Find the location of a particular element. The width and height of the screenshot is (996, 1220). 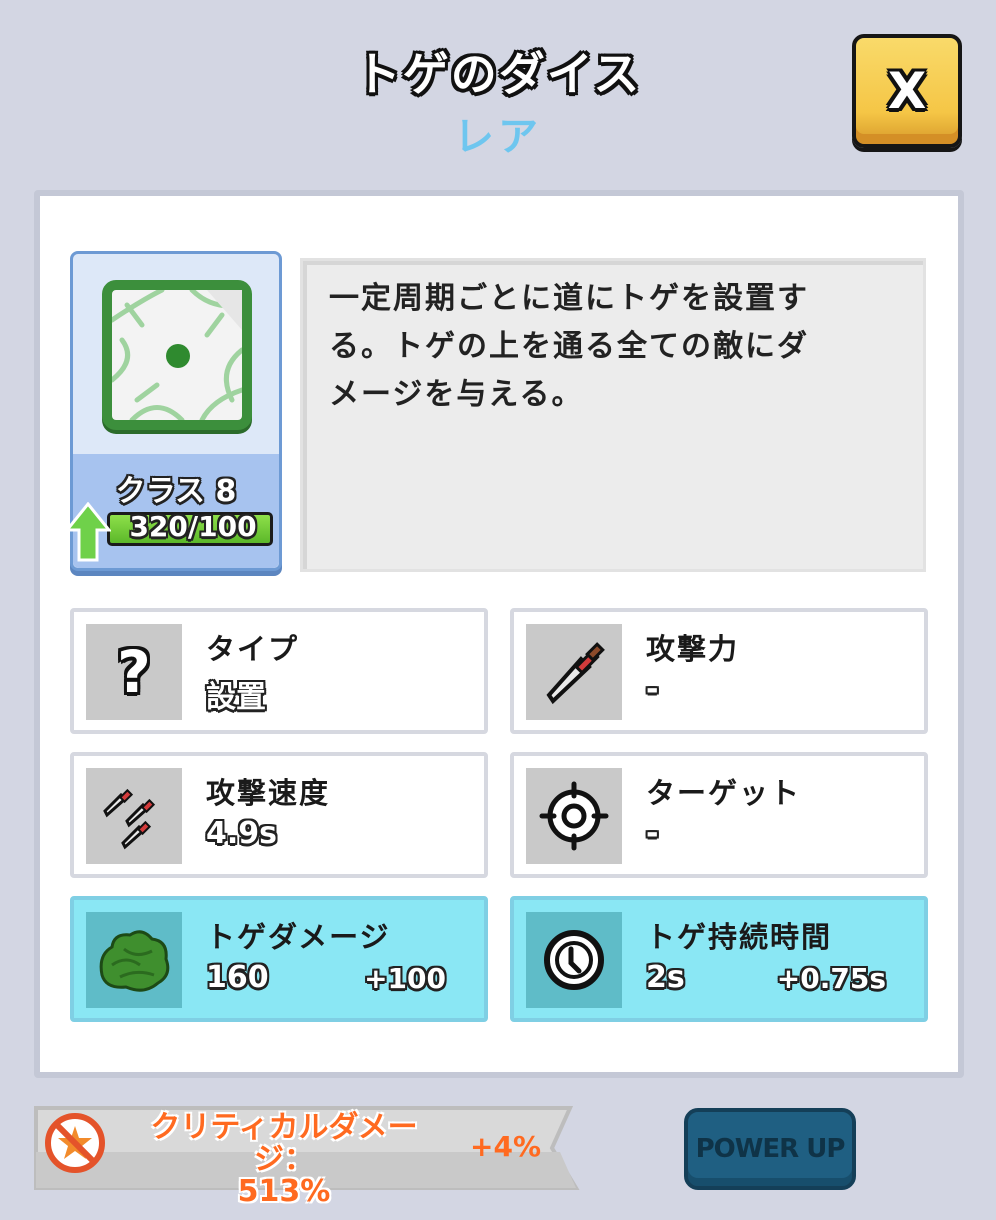

stat-label: ターゲット is located at coordinates (724, 793).